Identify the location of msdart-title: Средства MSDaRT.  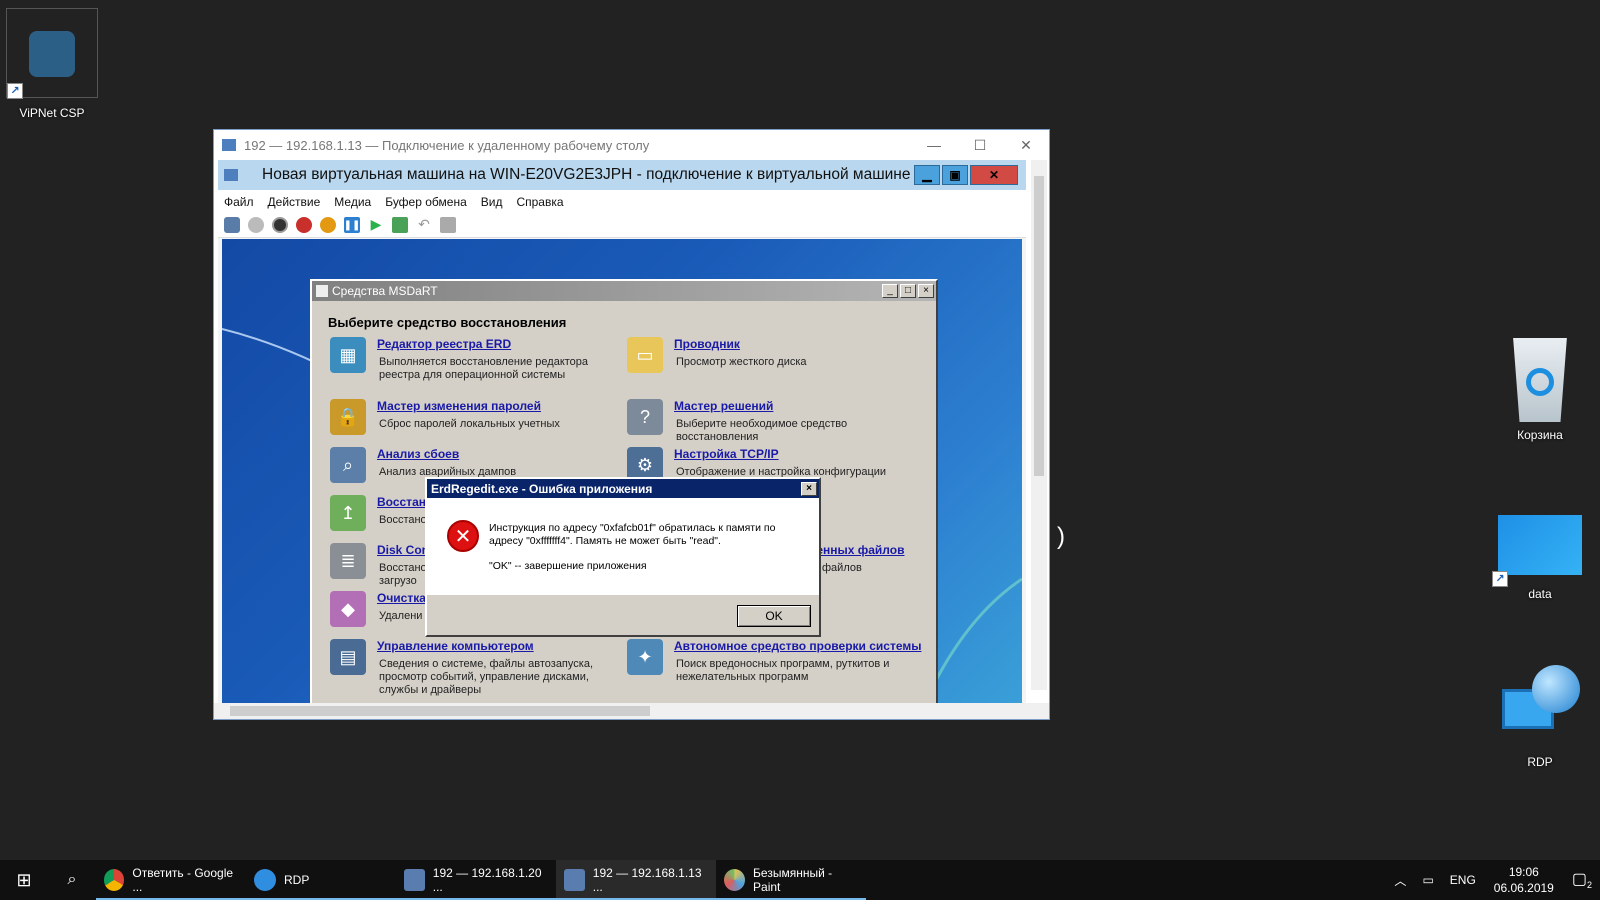
(385, 291).